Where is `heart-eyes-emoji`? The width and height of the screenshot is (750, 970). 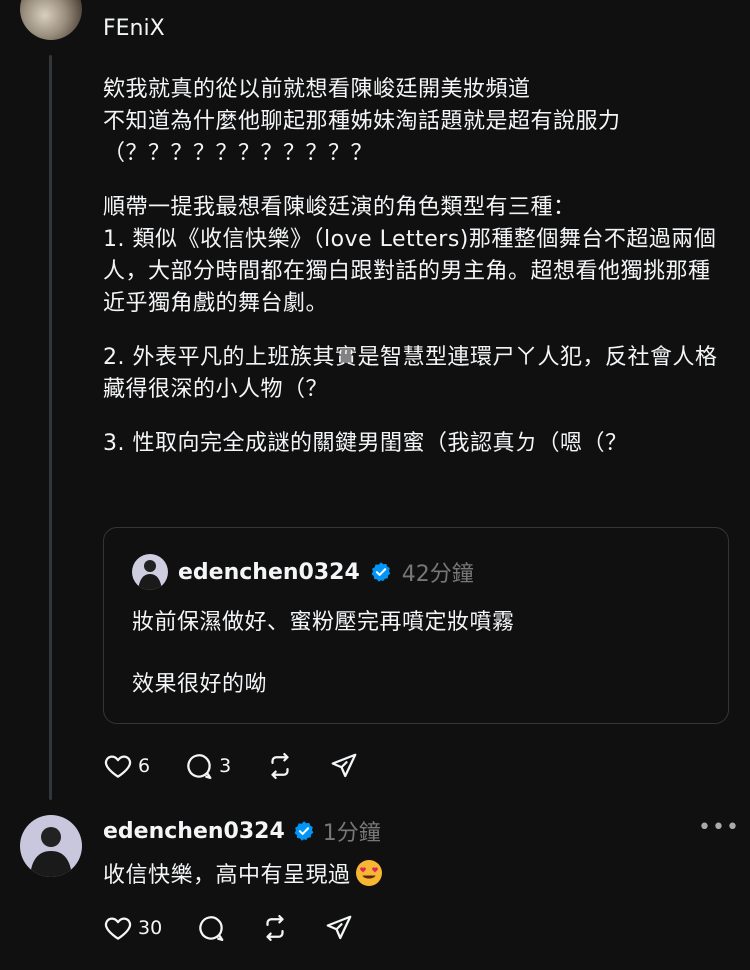 heart-eyes-emoji is located at coordinates (368, 873).